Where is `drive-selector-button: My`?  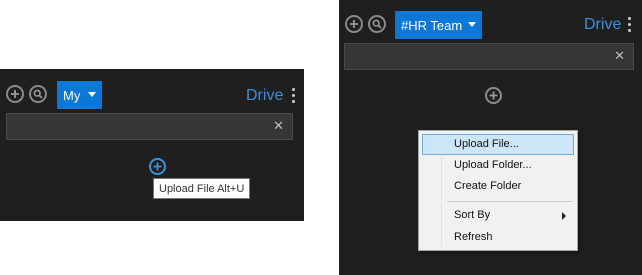 drive-selector-button: My is located at coordinates (79, 95).